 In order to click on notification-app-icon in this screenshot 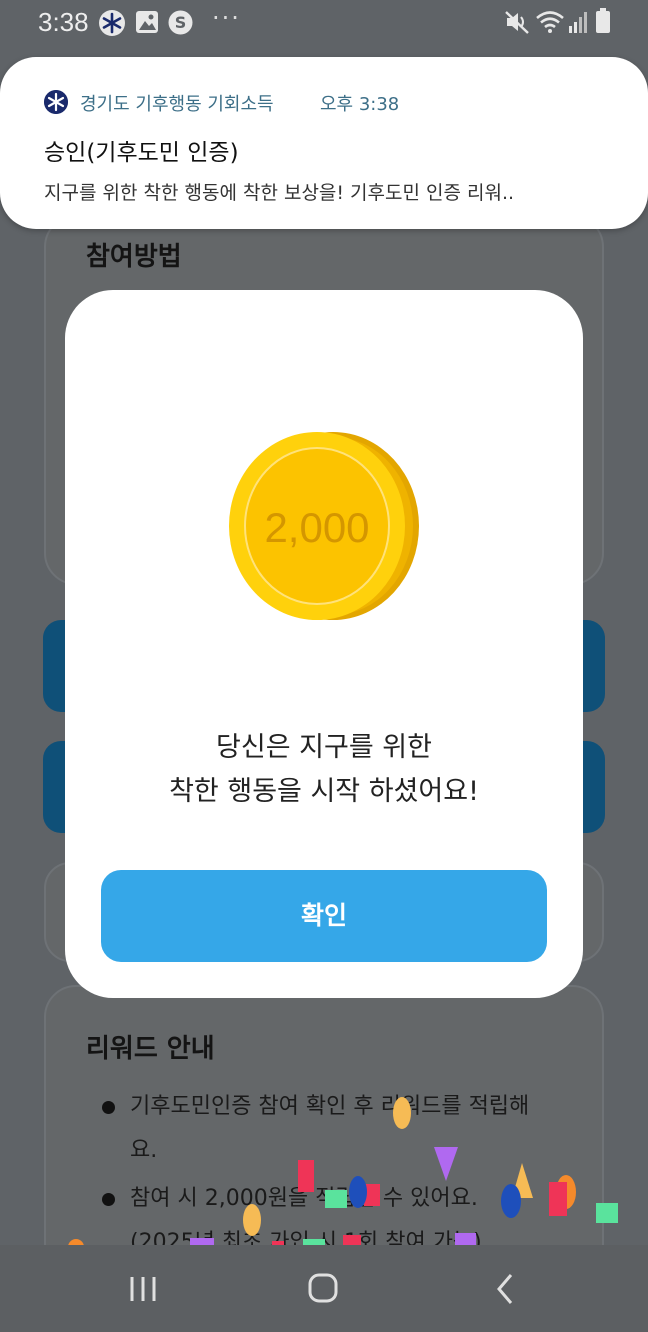, I will do `click(56, 102)`.